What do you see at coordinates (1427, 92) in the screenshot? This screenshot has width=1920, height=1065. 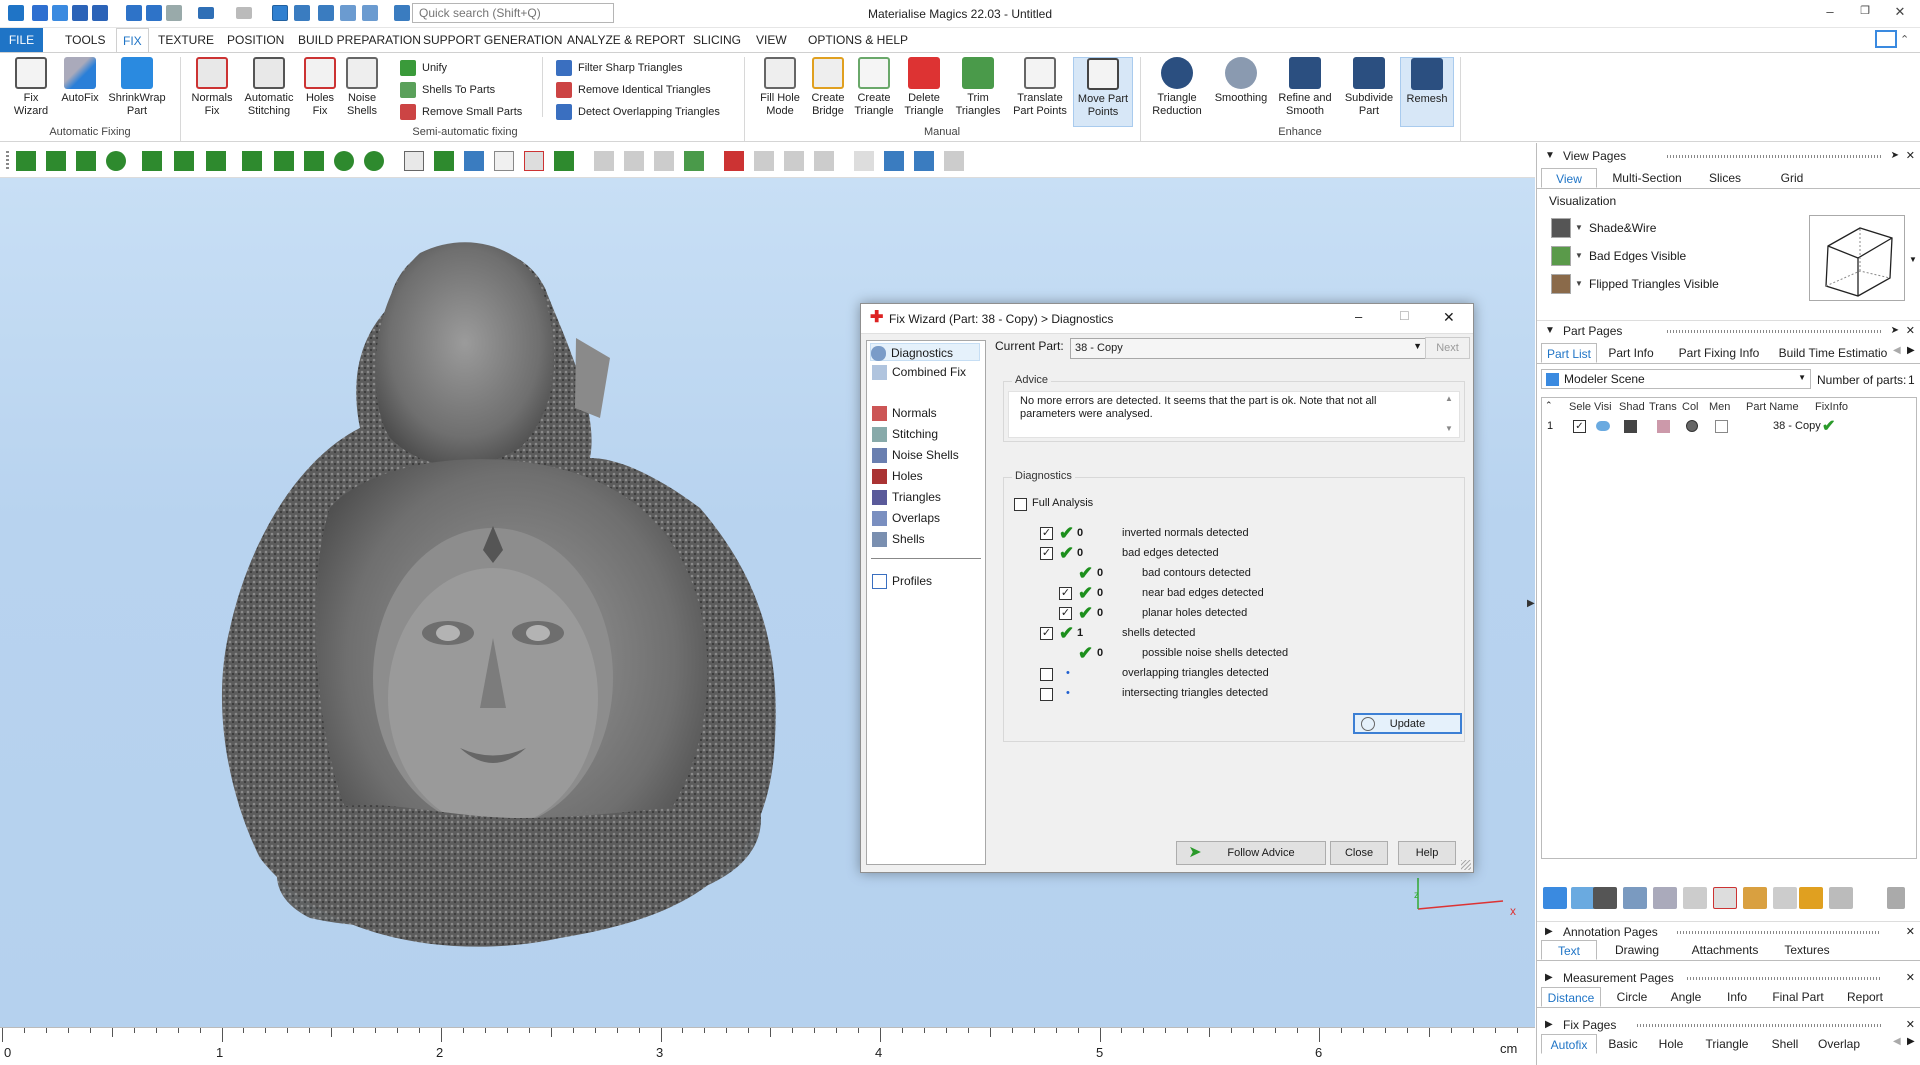 I see `remesh-button: Remesh` at bounding box center [1427, 92].